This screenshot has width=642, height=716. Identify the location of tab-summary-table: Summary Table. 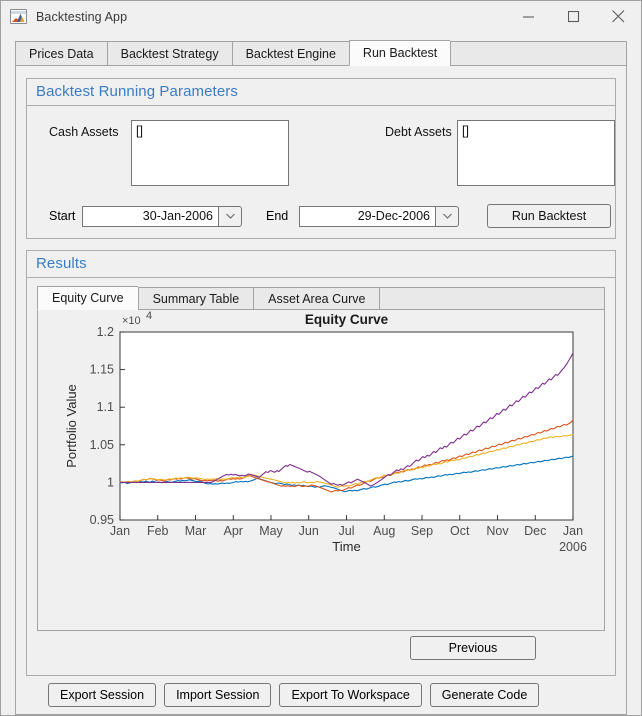
(195, 298).